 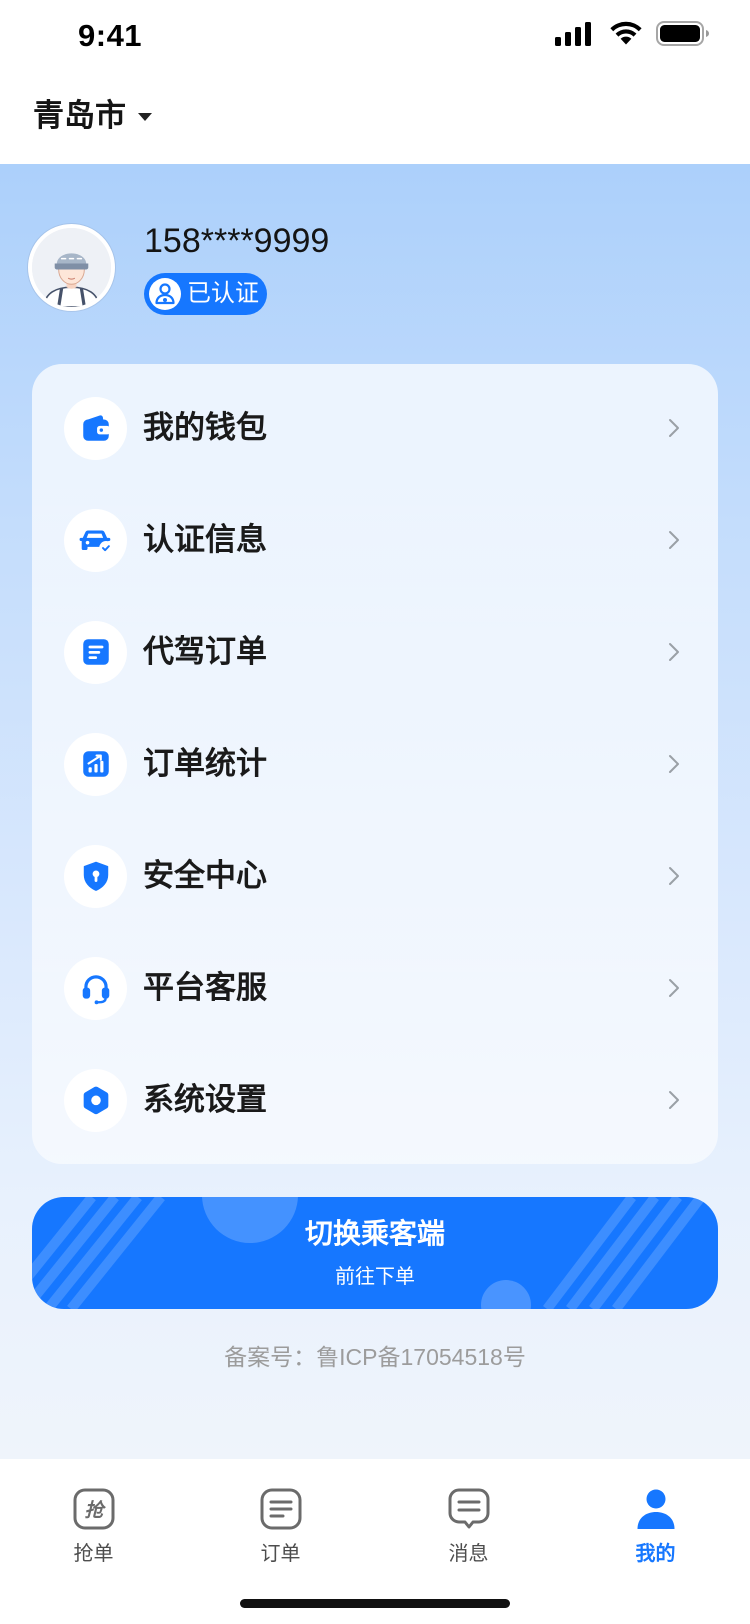 I want to click on menu-item-settings: 系统设置, so click(x=375, y=1100).